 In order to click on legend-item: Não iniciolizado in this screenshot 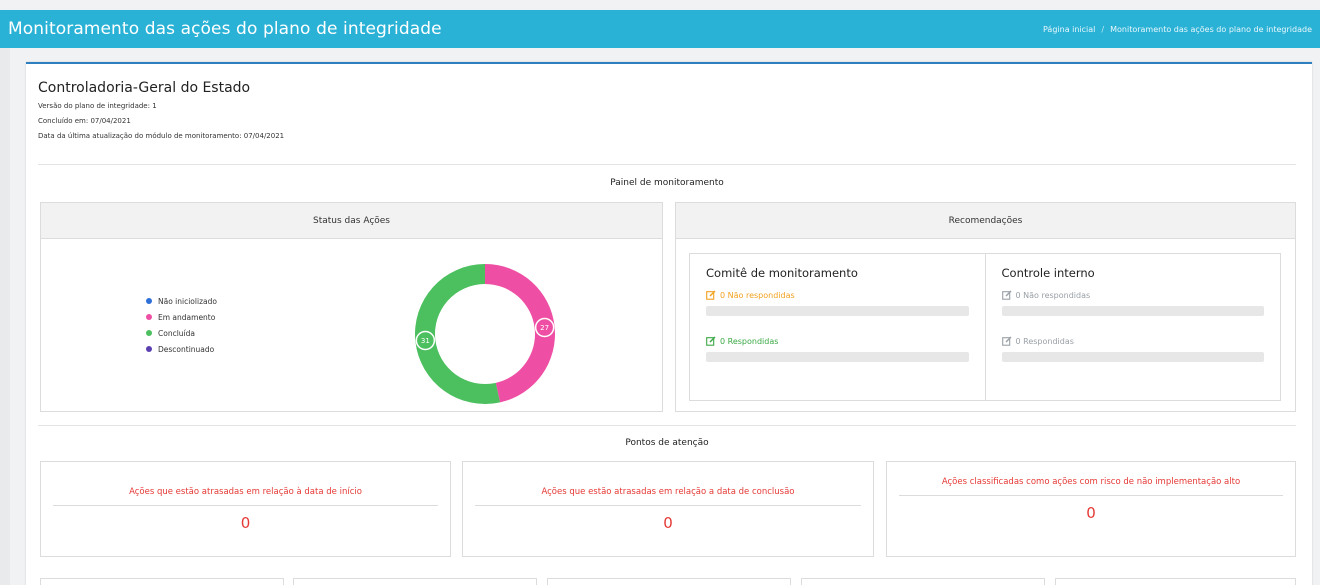, I will do `click(181, 301)`.